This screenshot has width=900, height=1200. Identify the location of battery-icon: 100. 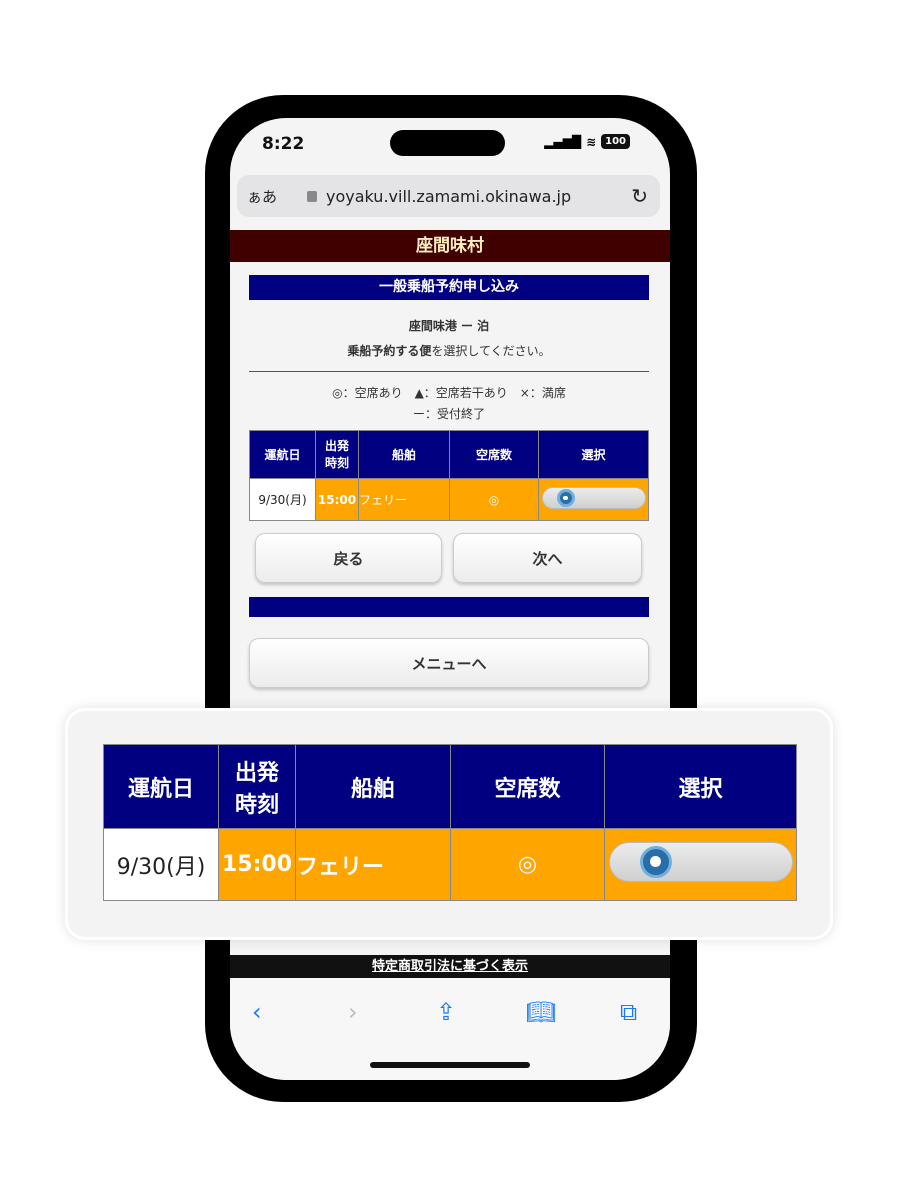
(615, 141).